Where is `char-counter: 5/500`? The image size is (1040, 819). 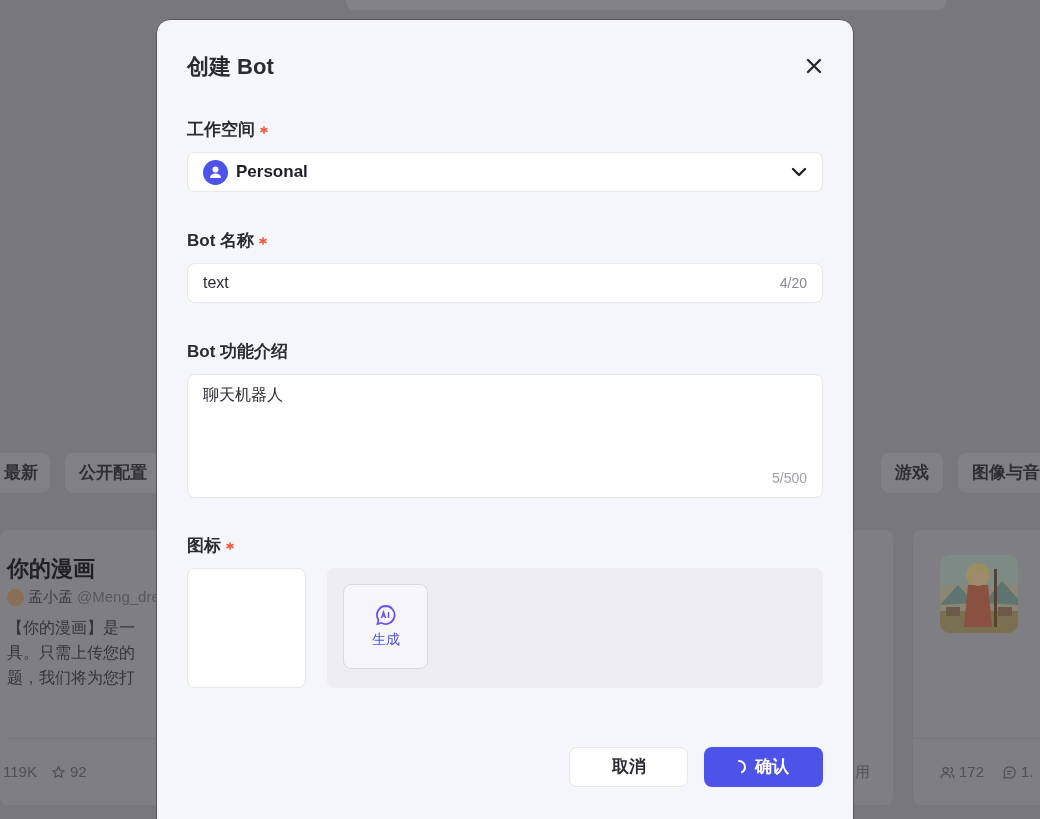 char-counter: 5/500 is located at coordinates (789, 478).